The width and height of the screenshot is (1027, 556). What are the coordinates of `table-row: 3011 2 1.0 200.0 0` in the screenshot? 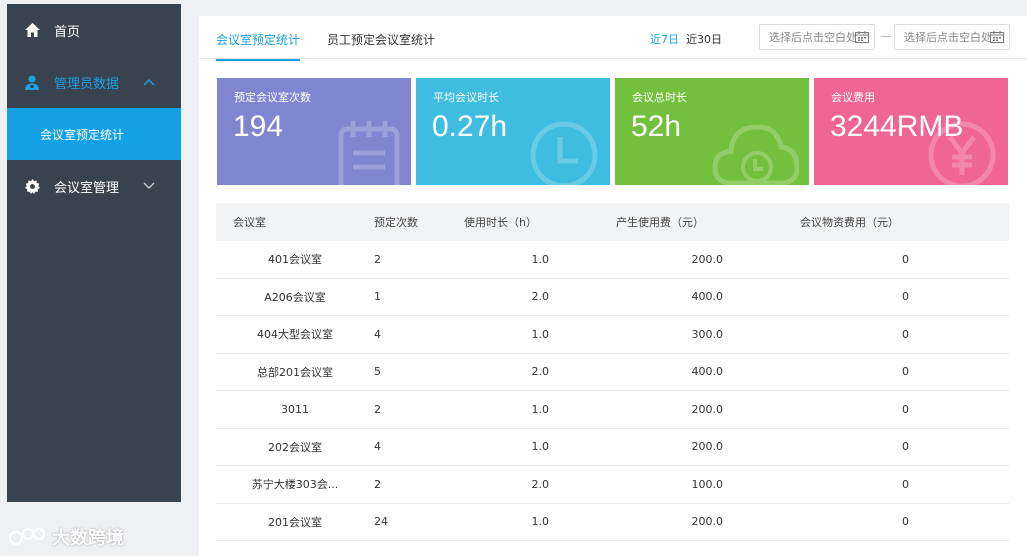 It's located at (612, 410).